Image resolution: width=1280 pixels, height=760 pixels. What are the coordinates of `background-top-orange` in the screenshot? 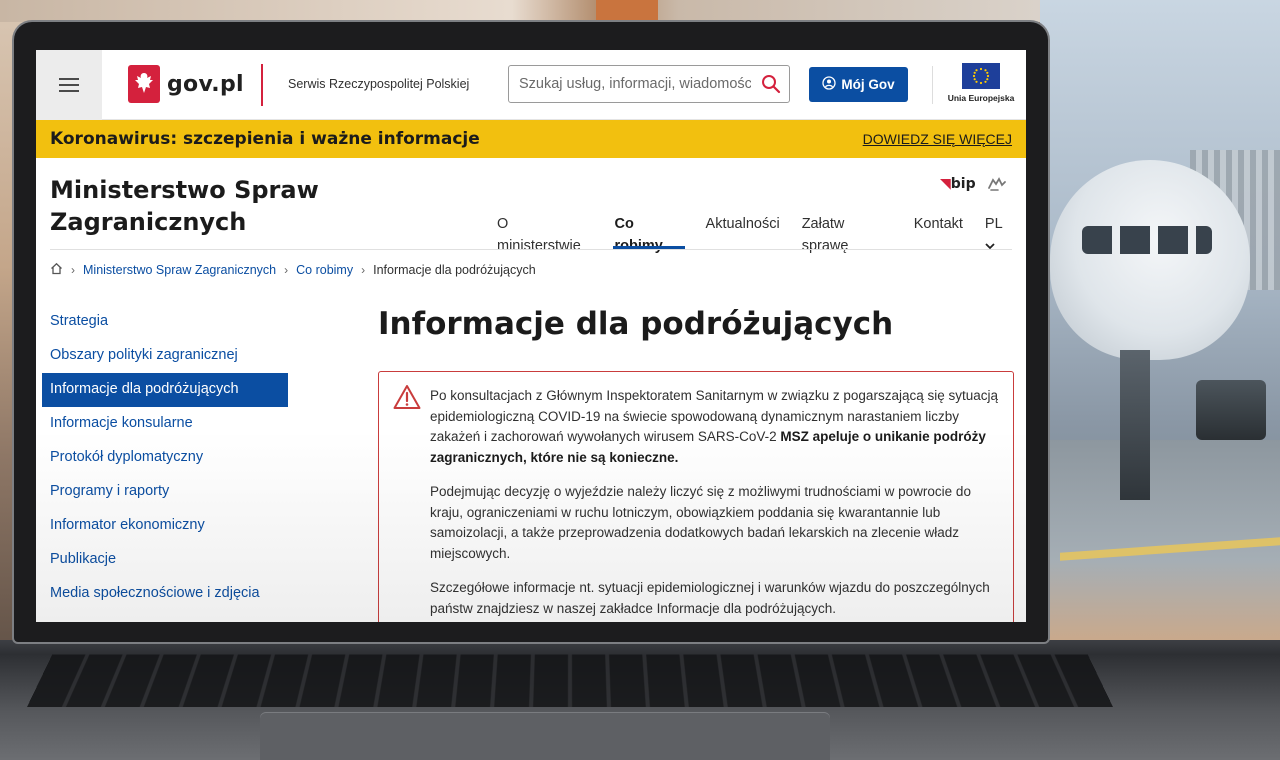 It's located at (627, 11).